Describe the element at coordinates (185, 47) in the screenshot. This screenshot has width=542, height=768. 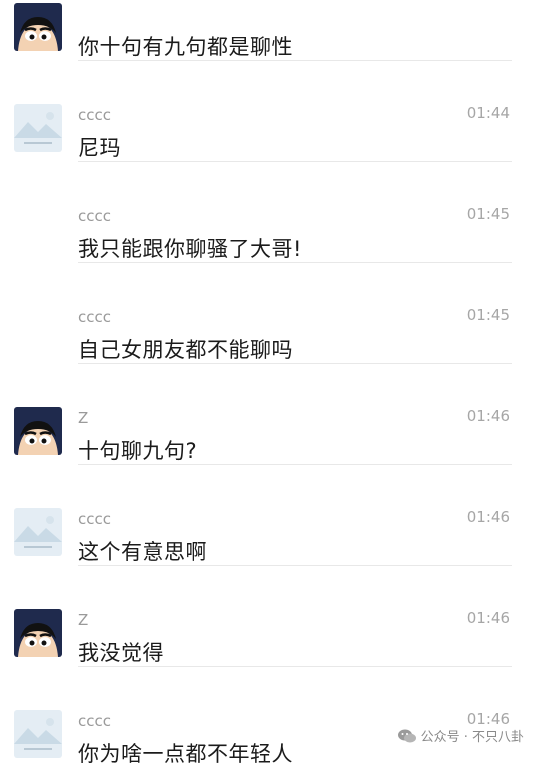
I see `message-text: 你十句有九句都是聊性` at that location.